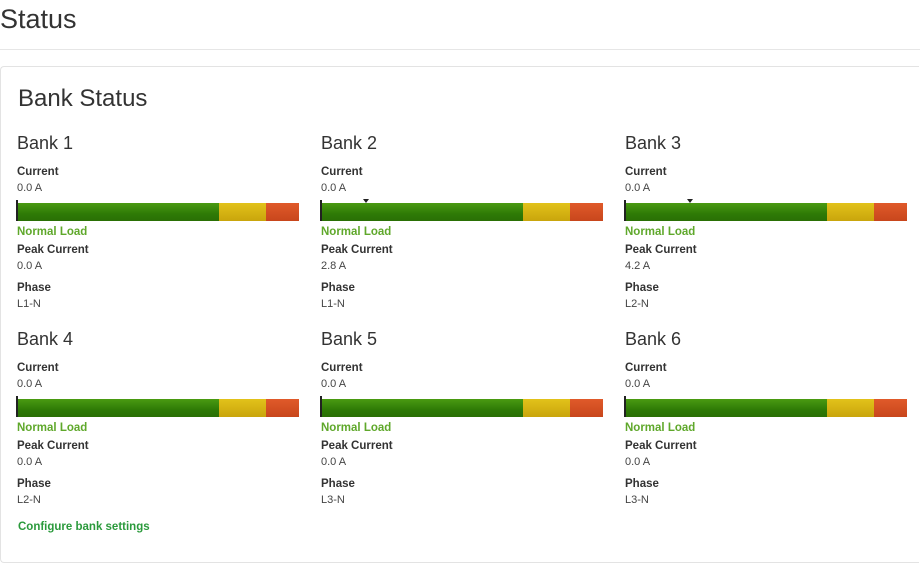  I want to click on panel-title: Bank Status, so click(83, 98).